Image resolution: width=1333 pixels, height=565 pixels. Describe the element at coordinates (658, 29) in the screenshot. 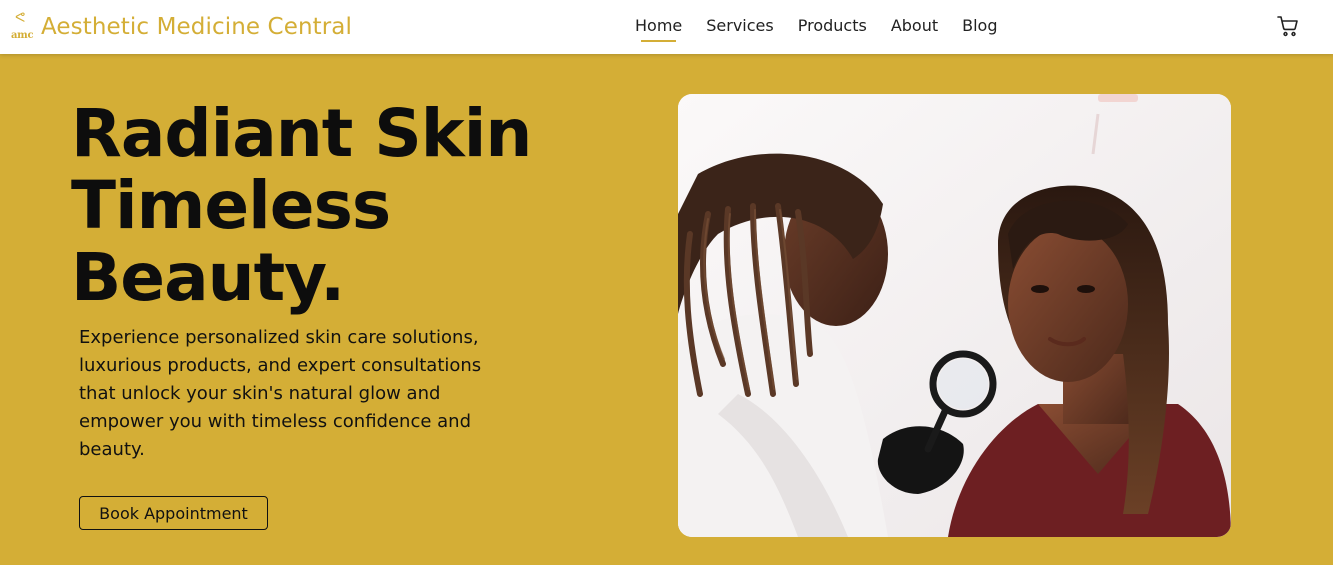

I see `nav-home: Home` at that location.